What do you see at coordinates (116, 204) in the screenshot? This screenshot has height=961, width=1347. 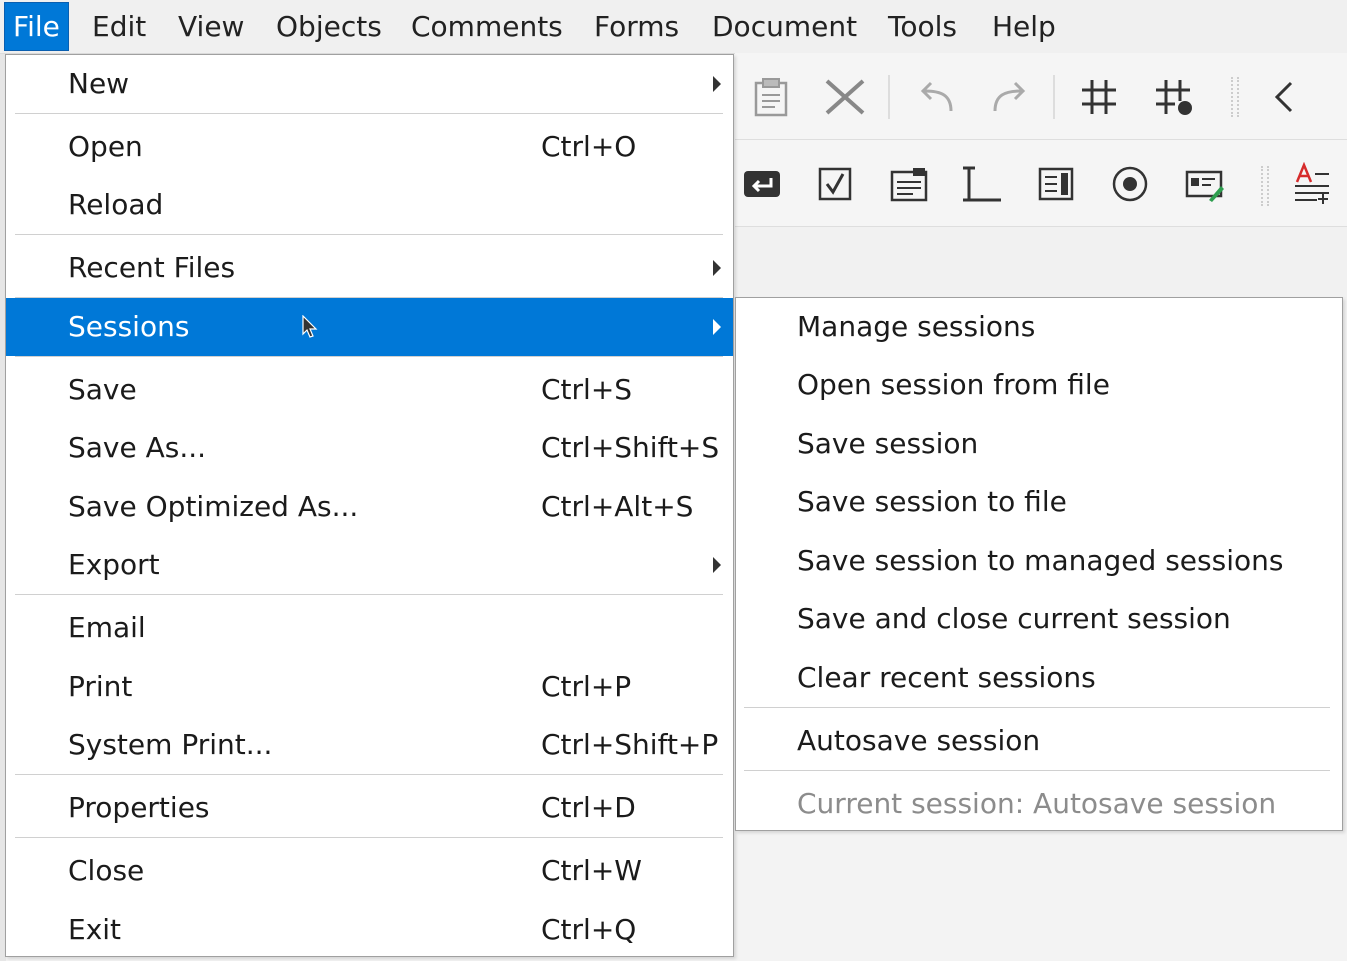 I see `menu-item-label: Reload` at bounding box center [116, 204].